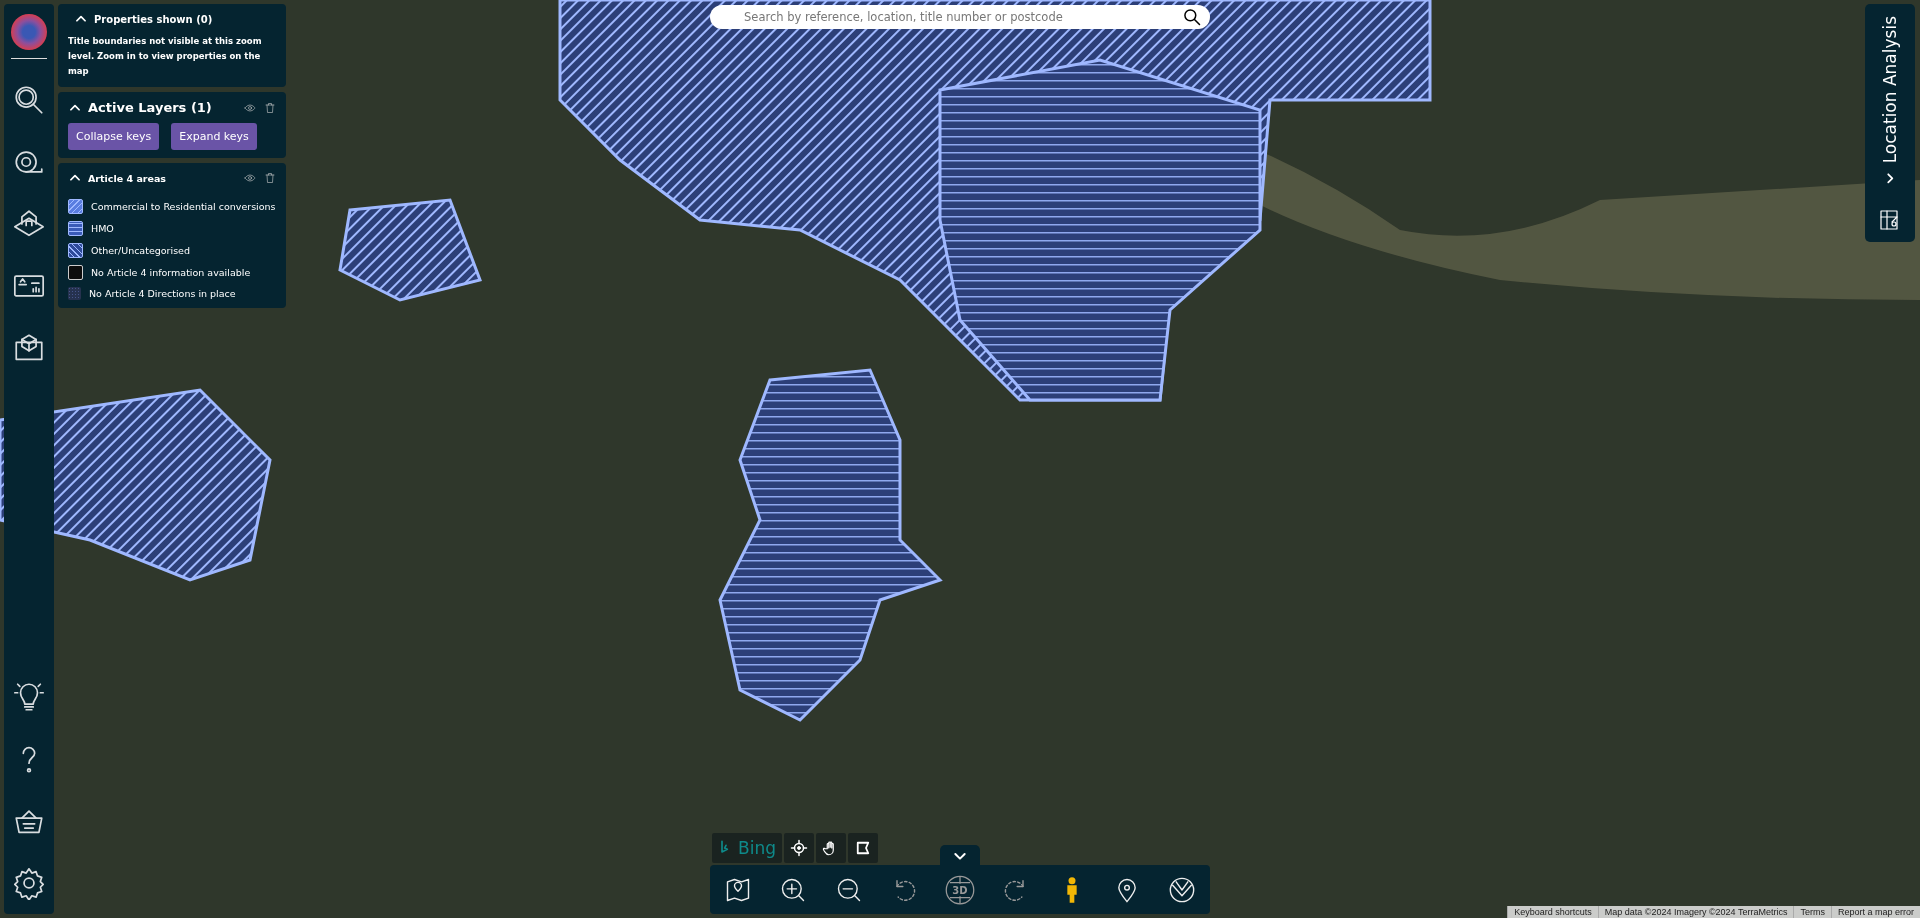  I want to click on legend-label: Commercial to Residential conversions, so click(183, 206).